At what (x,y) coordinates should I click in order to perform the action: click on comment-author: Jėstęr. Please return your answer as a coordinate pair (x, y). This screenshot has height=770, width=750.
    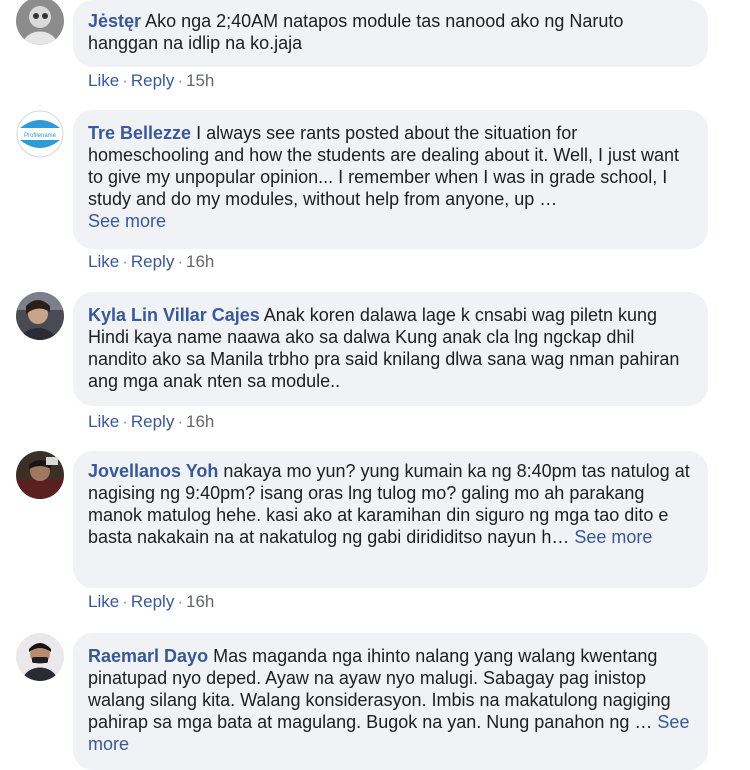
    Looking at the image, I should click on (114, 21).